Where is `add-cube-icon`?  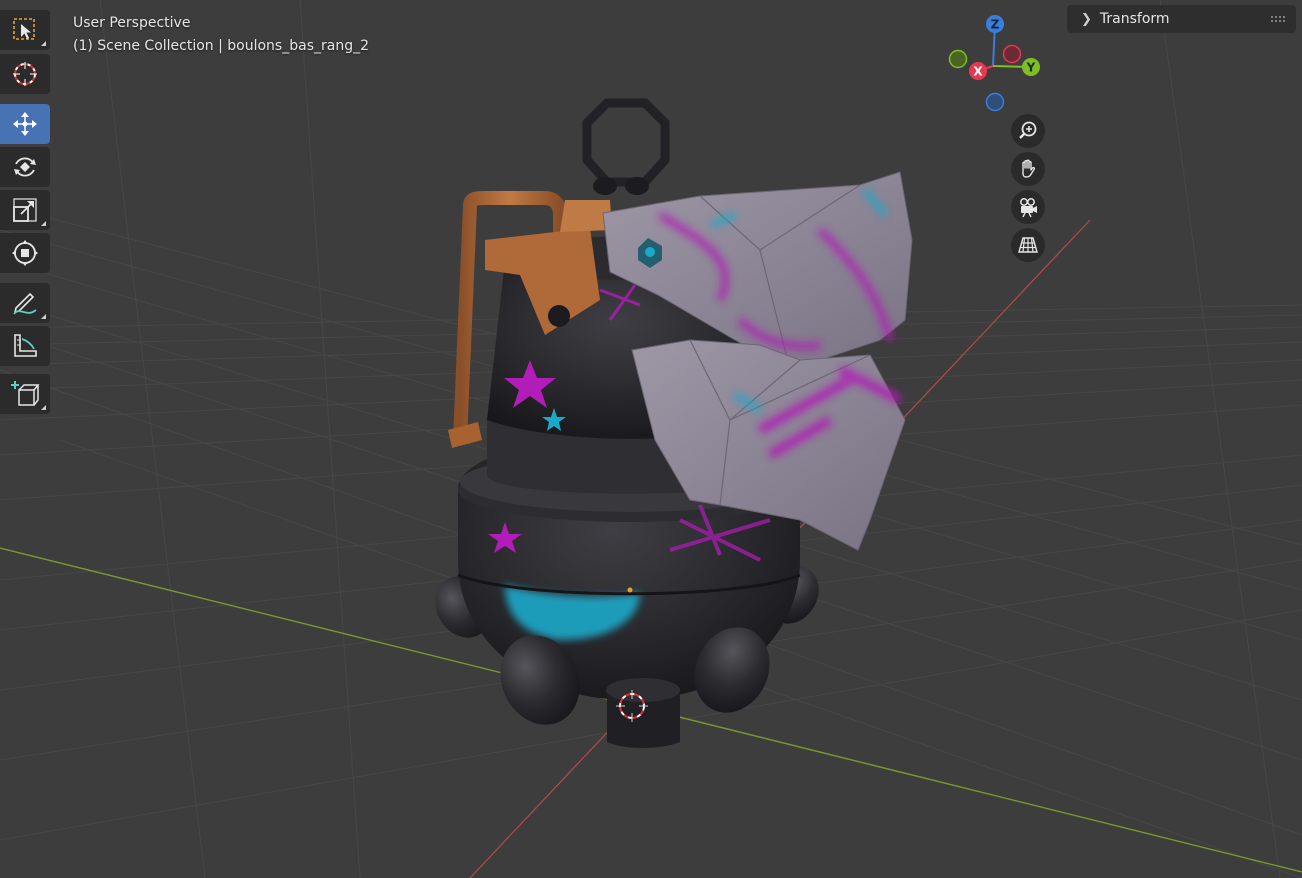
add-cube-icon is located at coordinates (25, 393).